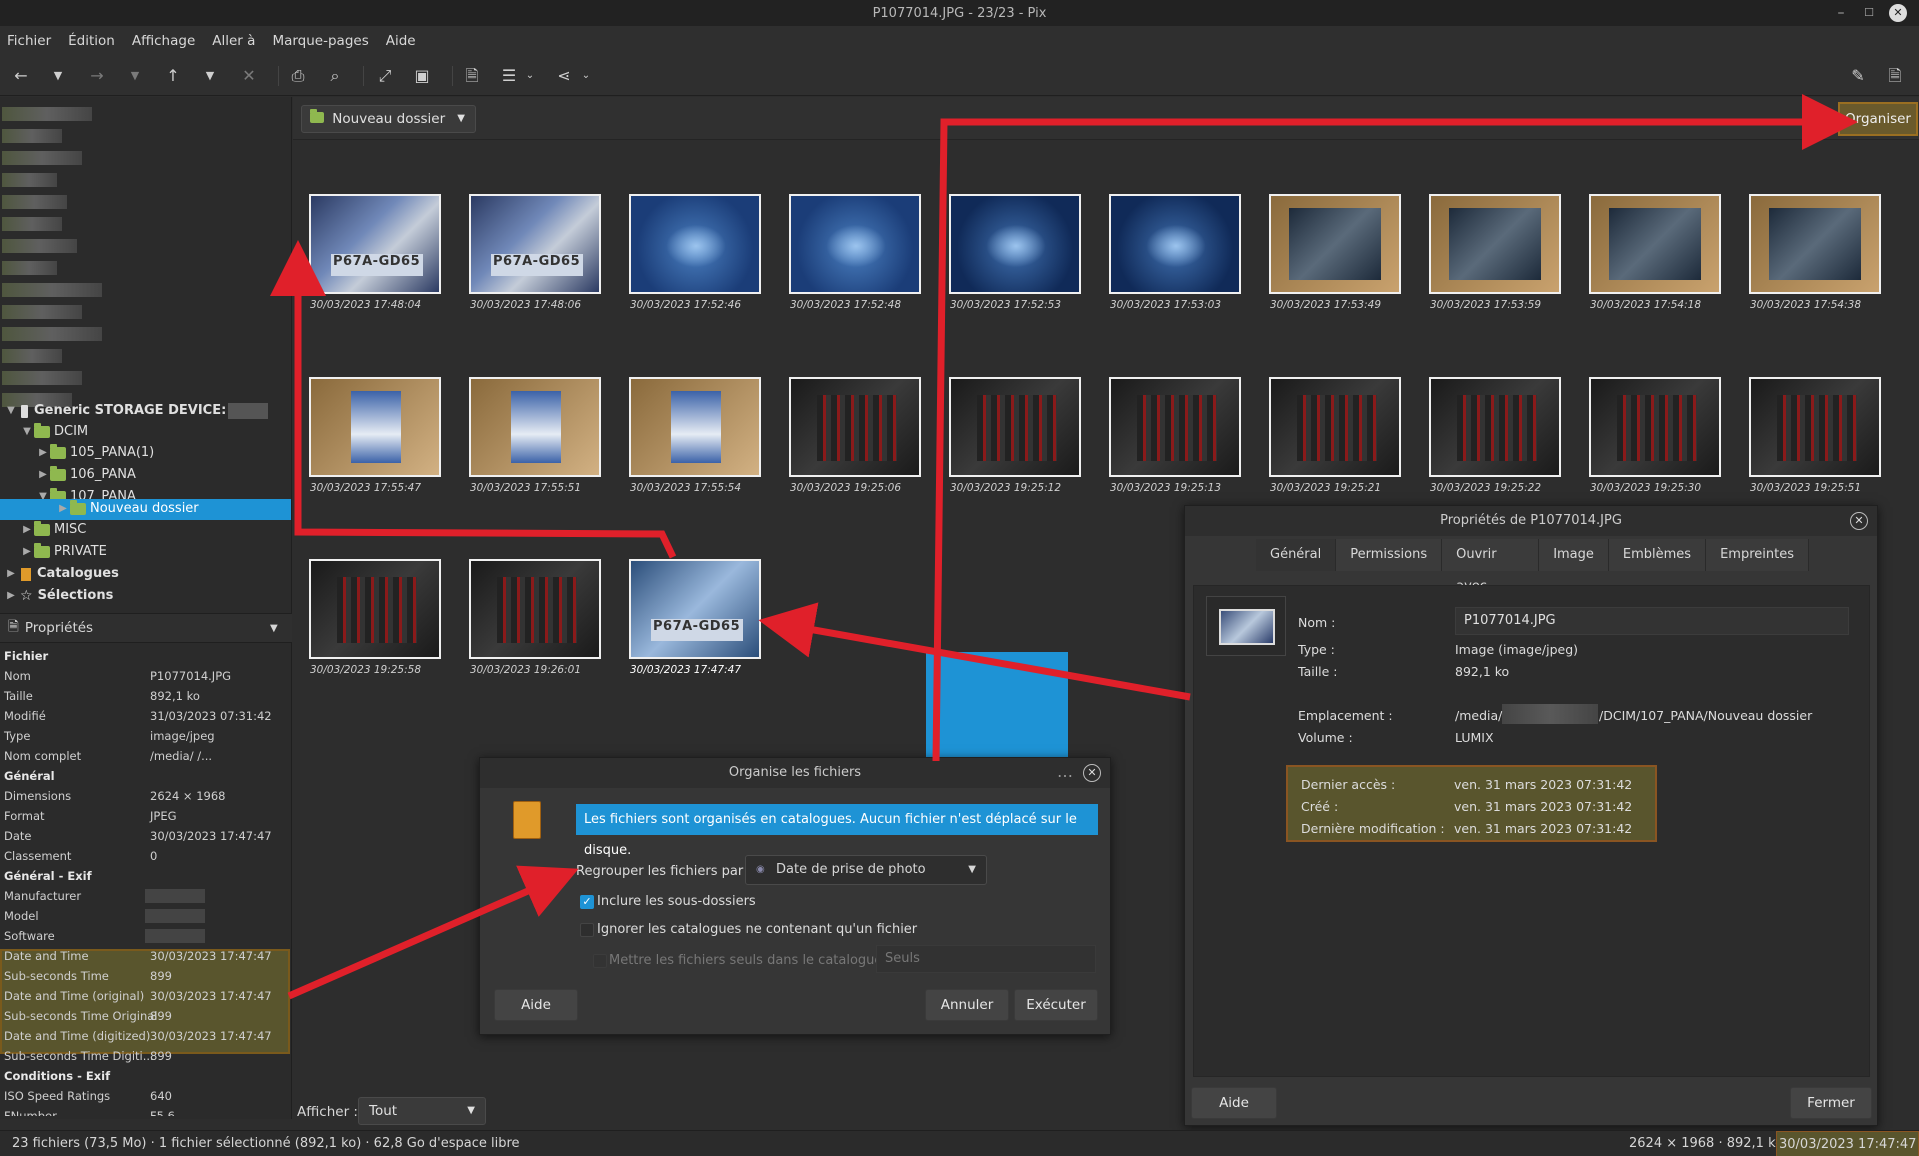 This screenshot has width=1919, height=1156. Describe the element at coordinates (1878, 119) in the screenshot. I see `organize-button: Organiser` at that location.